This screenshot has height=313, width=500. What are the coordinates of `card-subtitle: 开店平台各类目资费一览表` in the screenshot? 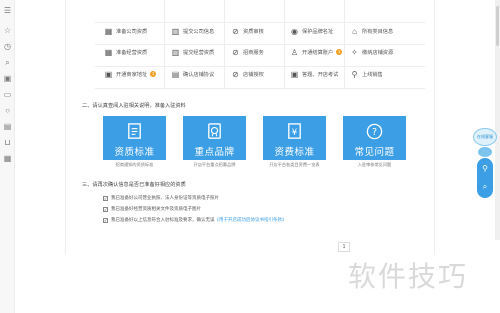 It's located at (294, 164).